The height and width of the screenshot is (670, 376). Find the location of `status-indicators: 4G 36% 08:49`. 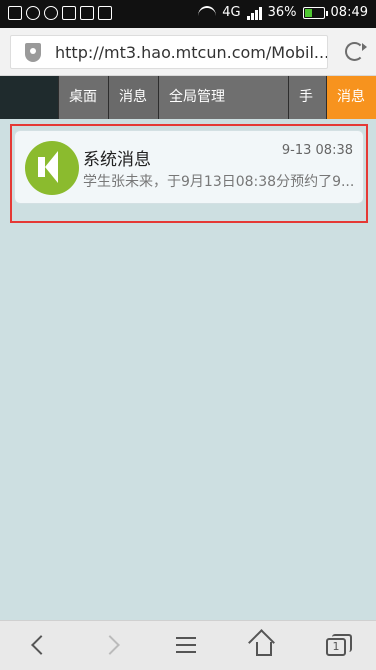

status-indicators: 4G 36% 08:49 is located at coordinates (283, 12).